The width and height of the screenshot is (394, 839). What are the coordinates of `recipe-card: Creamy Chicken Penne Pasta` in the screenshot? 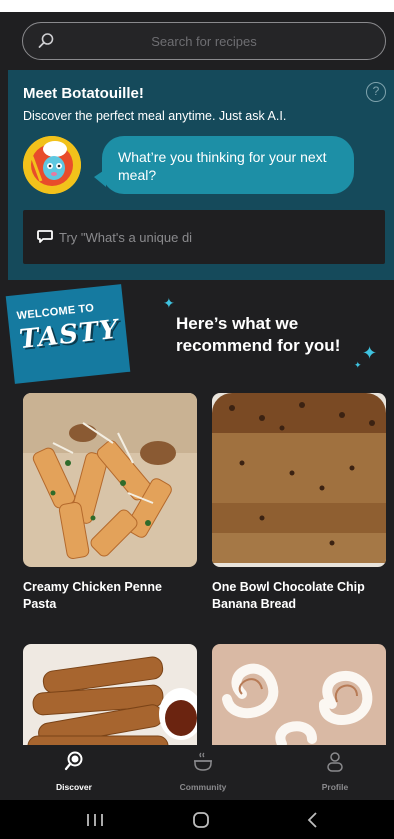 It's located at (110, 503).